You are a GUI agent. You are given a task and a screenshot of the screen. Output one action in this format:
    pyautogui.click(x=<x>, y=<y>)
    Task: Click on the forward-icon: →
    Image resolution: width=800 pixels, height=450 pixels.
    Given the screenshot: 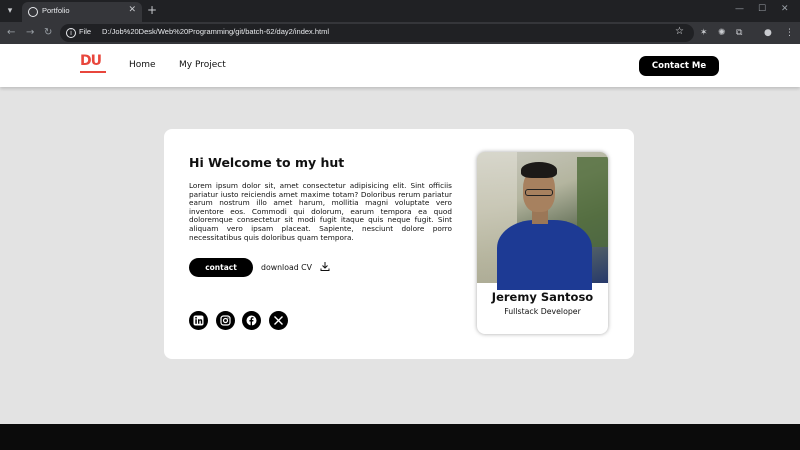 What is the action you would take?
    pyautogui.click(x=30, y=33)
    